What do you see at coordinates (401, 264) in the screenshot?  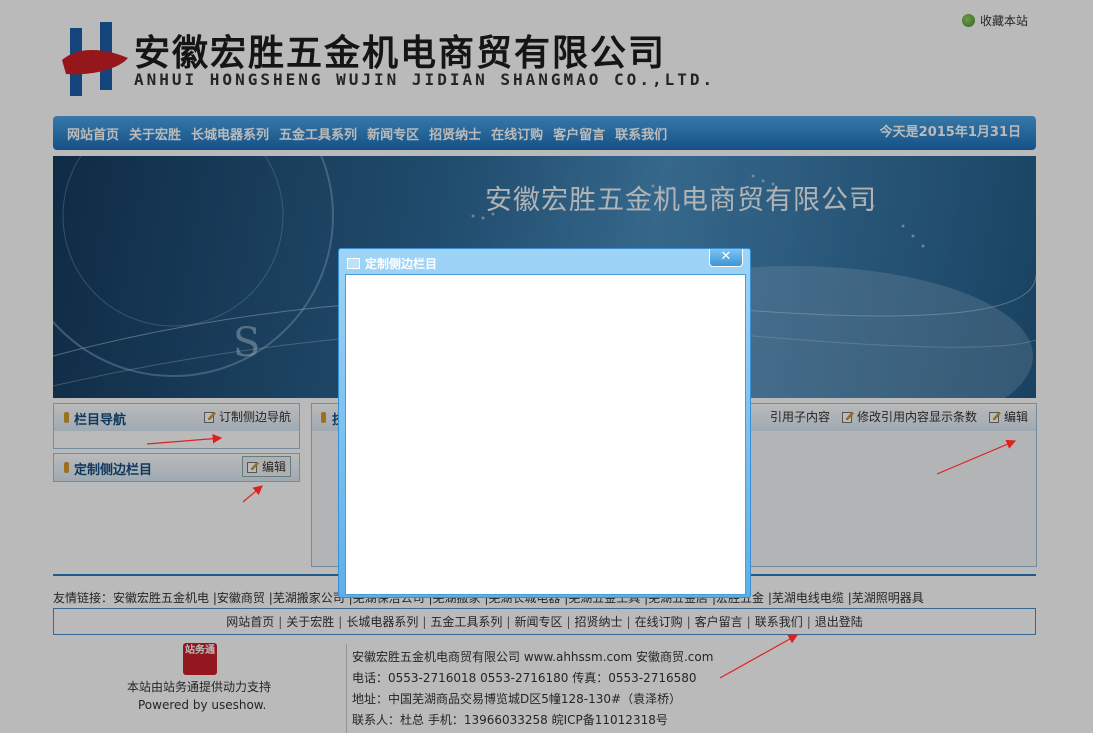 I see `dialog-title: 定制侧边栏目` at bounding box center [401, 264].